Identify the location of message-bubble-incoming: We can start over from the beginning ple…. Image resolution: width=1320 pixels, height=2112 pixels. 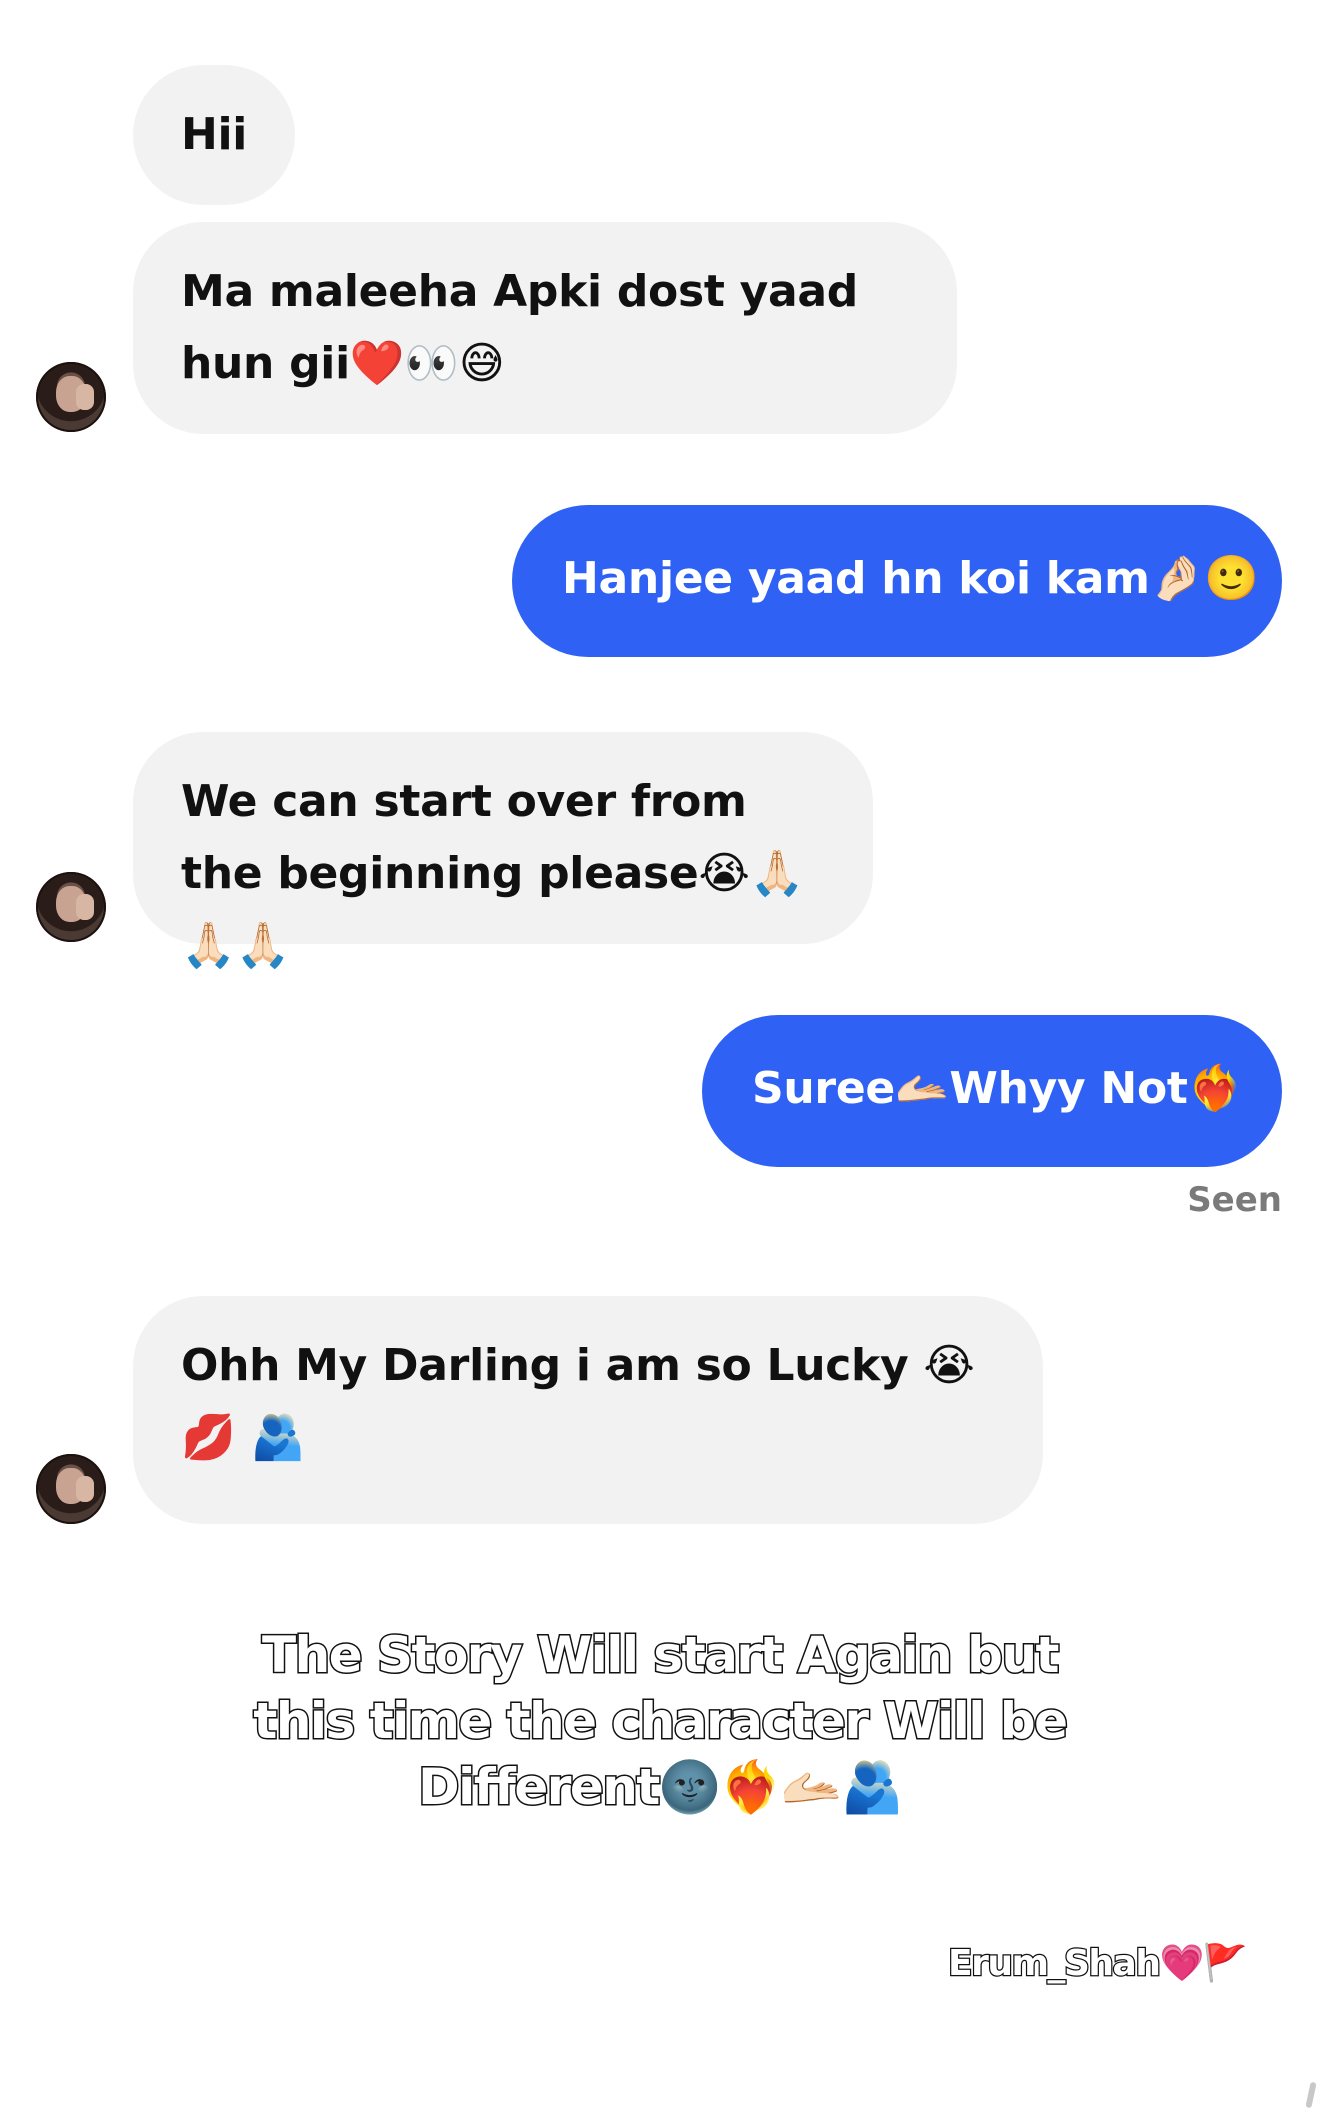
(503, 851).